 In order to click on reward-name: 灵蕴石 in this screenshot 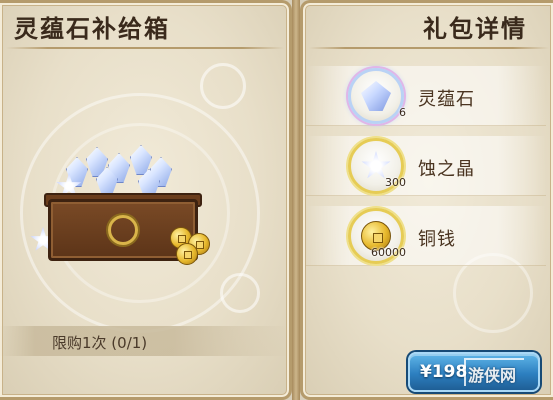, I will do `click(446, 99)`.